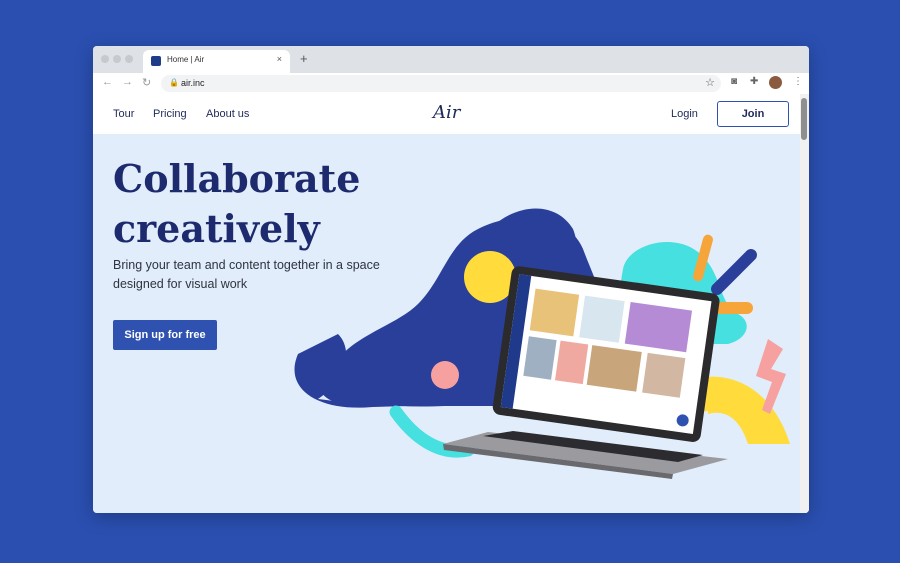  I want to click on signup-button: Sign up for free, so click(165, 335).